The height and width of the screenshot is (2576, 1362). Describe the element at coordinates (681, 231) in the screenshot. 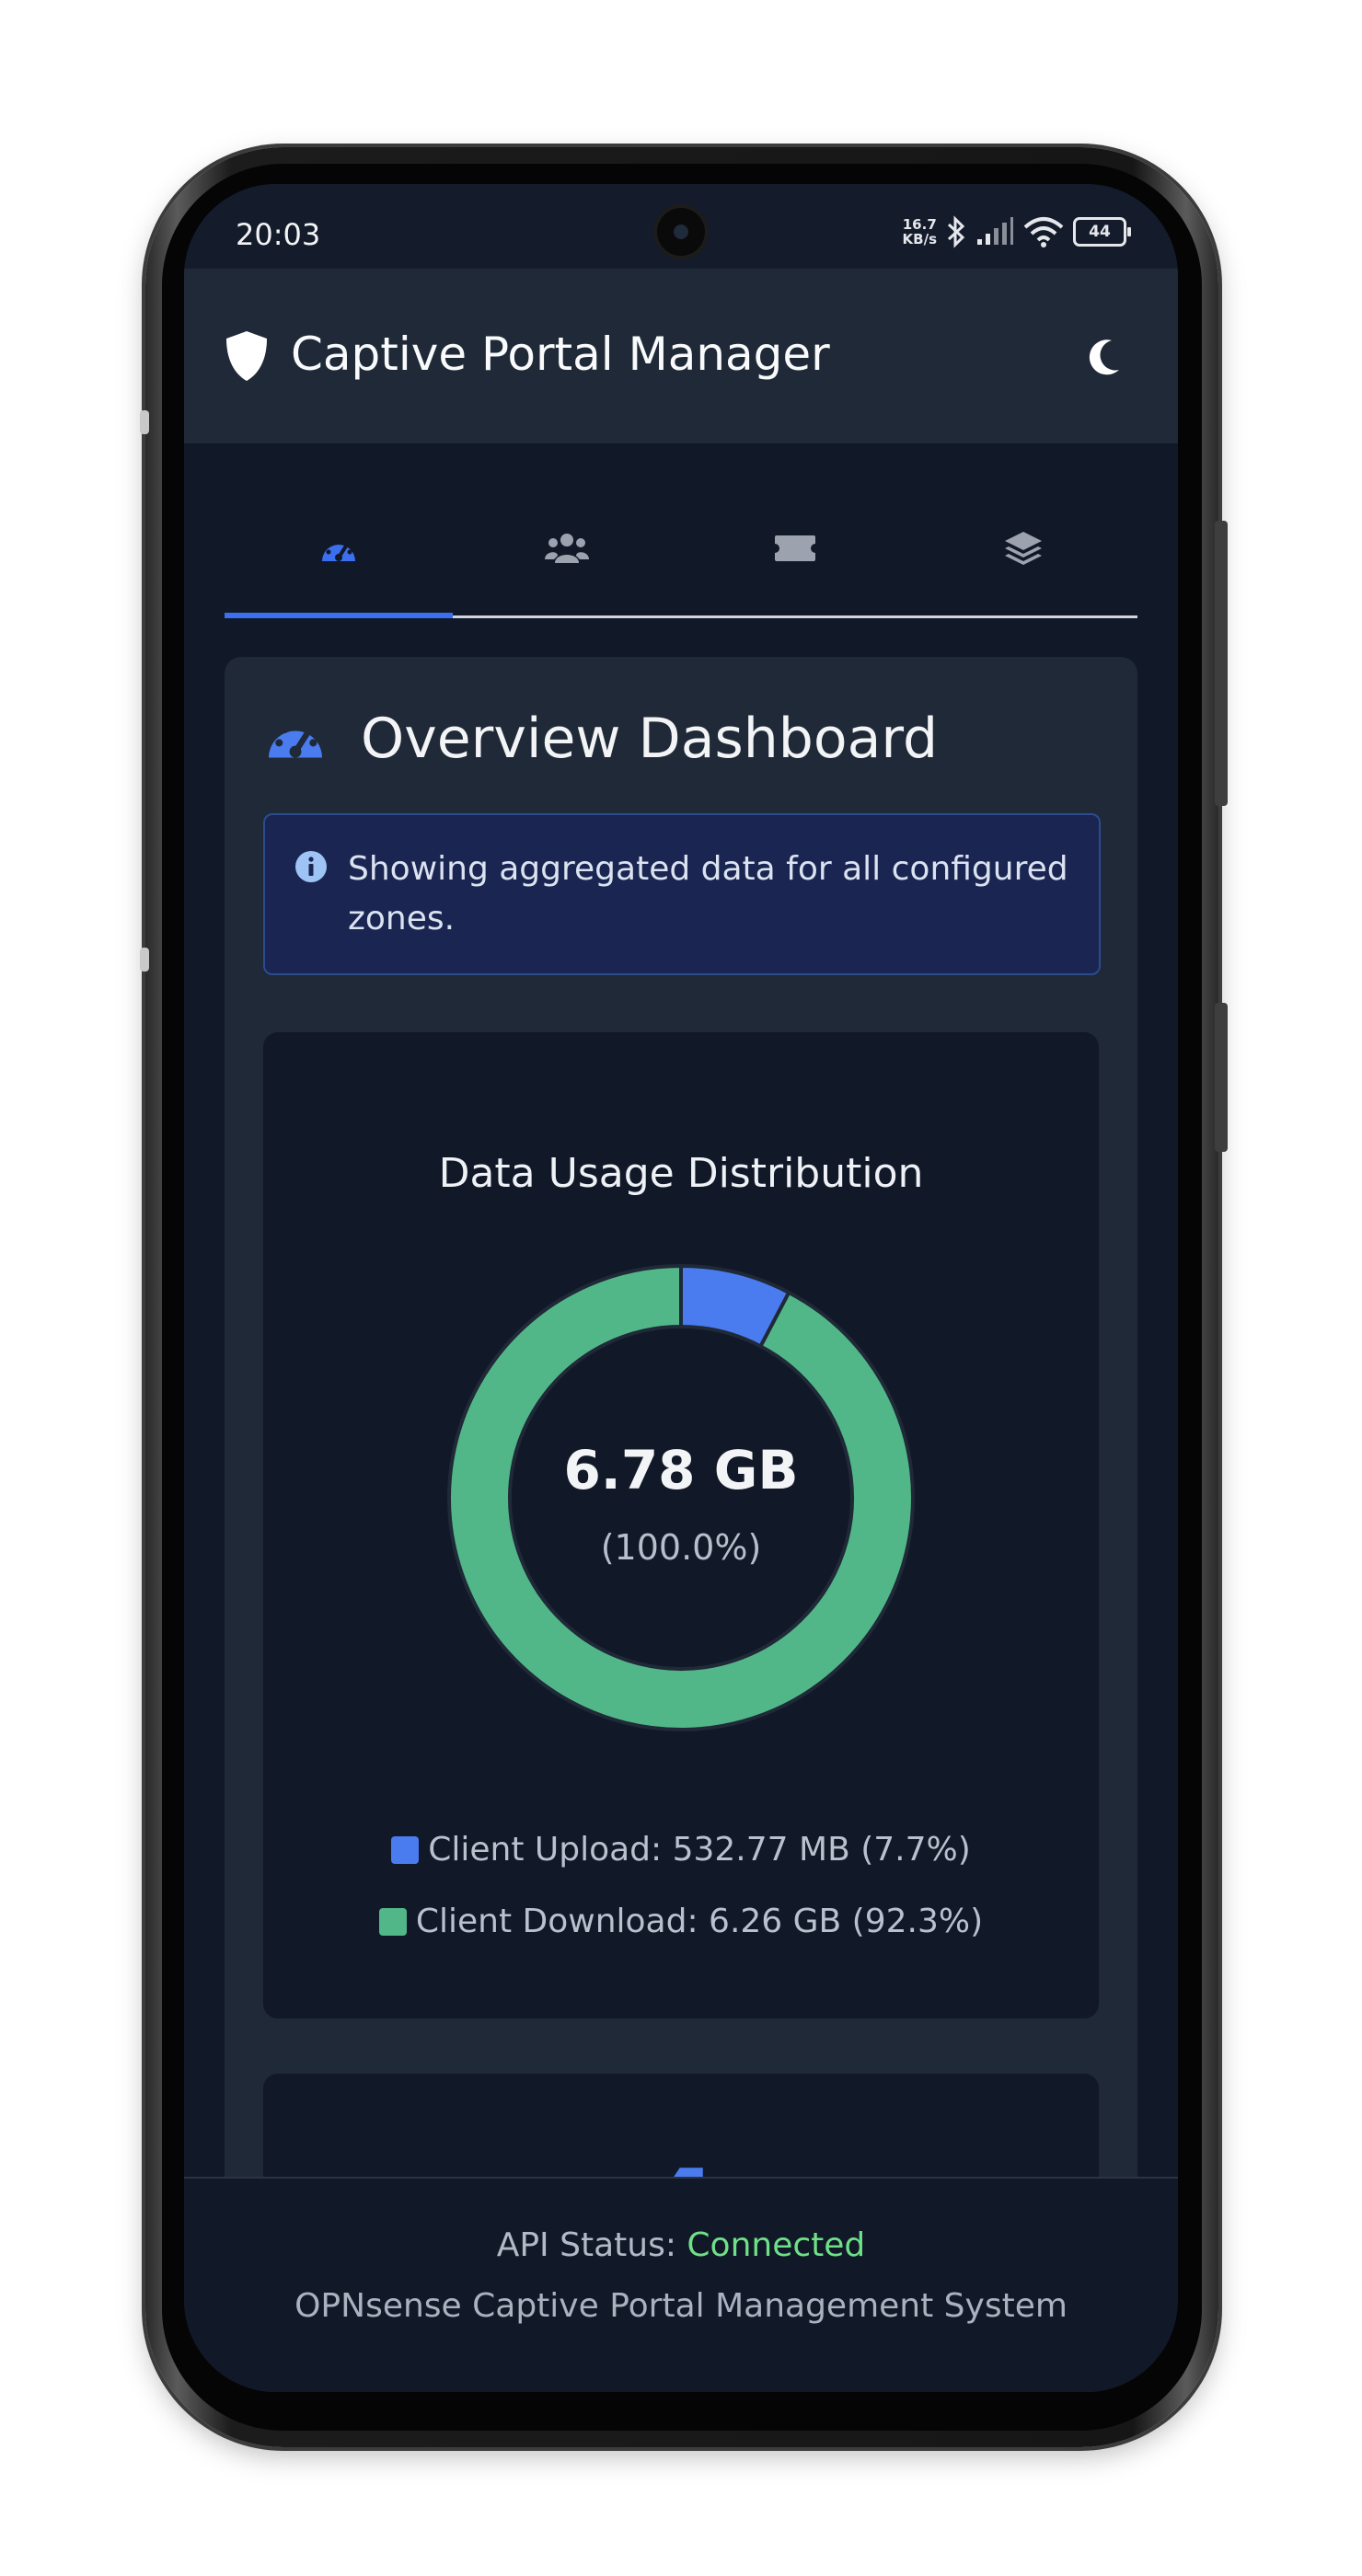

I see `front-camera` at that location.